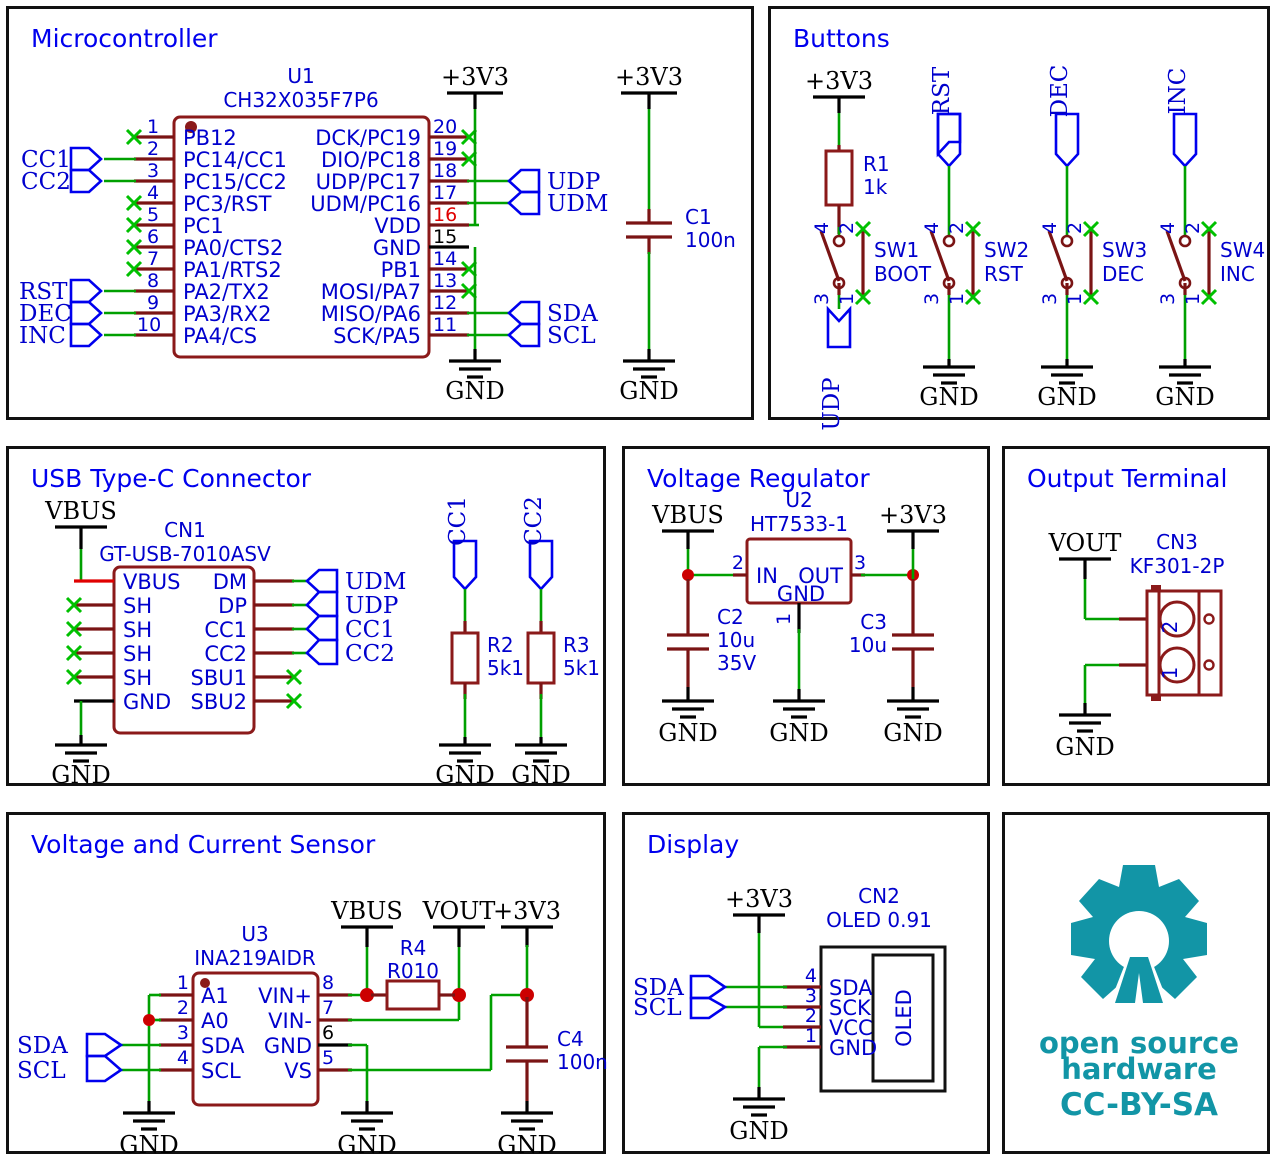 This screenshot has height=1160, width=1276. Describe the element at coordinates (876, 164) in the screenshot. I see `r1-ref: R1` at that location.